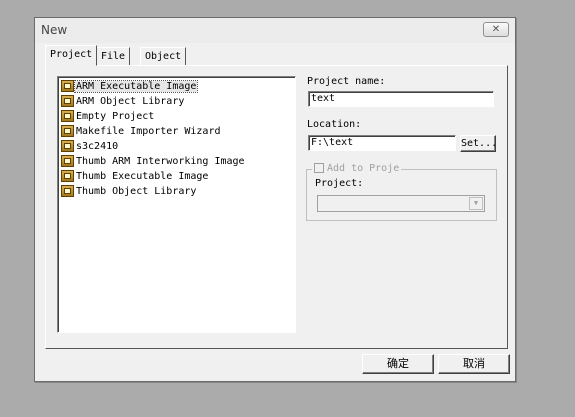 The width and height of the screenshot is (575, 417). Describe the element at coordinates (160, 161) in the screenshot. I see `list-item-label: Thumb ARM Interworking Image` at that location.